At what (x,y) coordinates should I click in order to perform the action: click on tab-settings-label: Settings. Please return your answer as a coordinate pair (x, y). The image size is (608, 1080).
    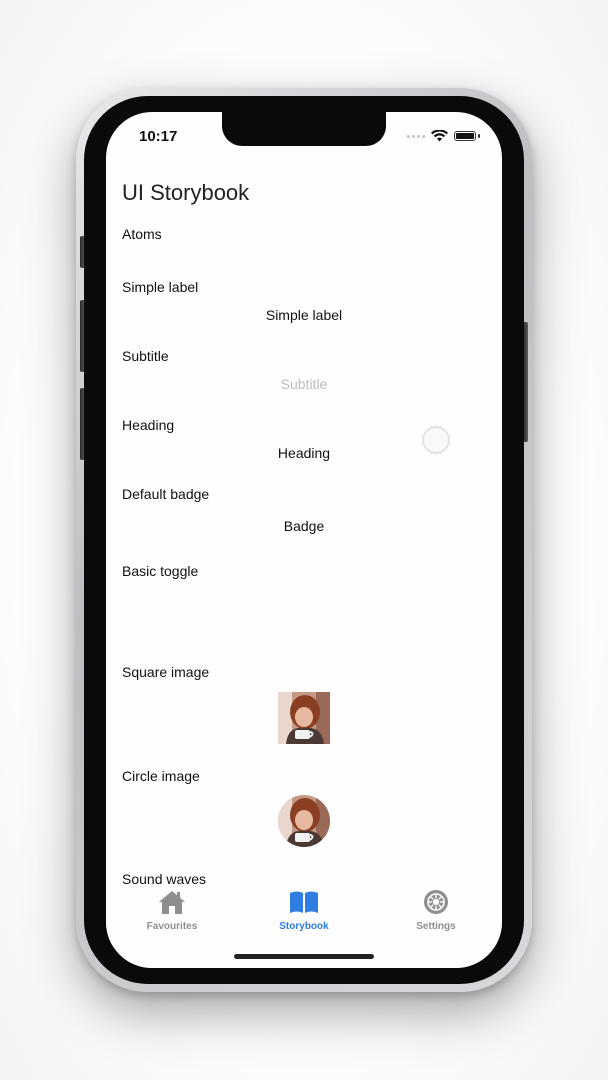
    Looking at the image, I should click on (436, 926).